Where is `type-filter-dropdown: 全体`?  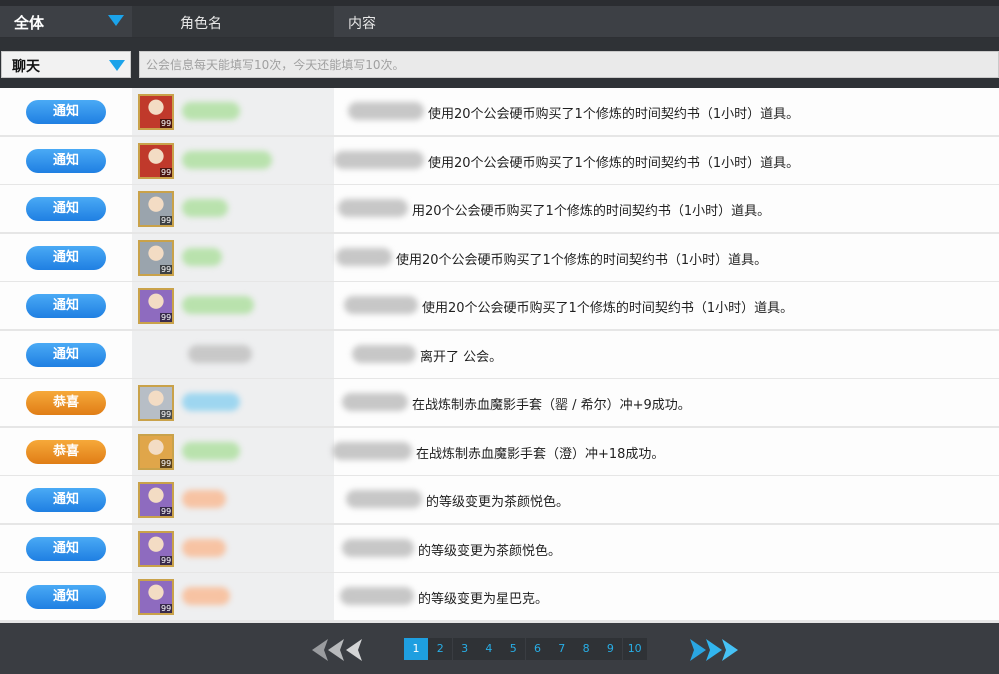
type-filter-dropdown: 全体 is located at coordinates (66, 21).